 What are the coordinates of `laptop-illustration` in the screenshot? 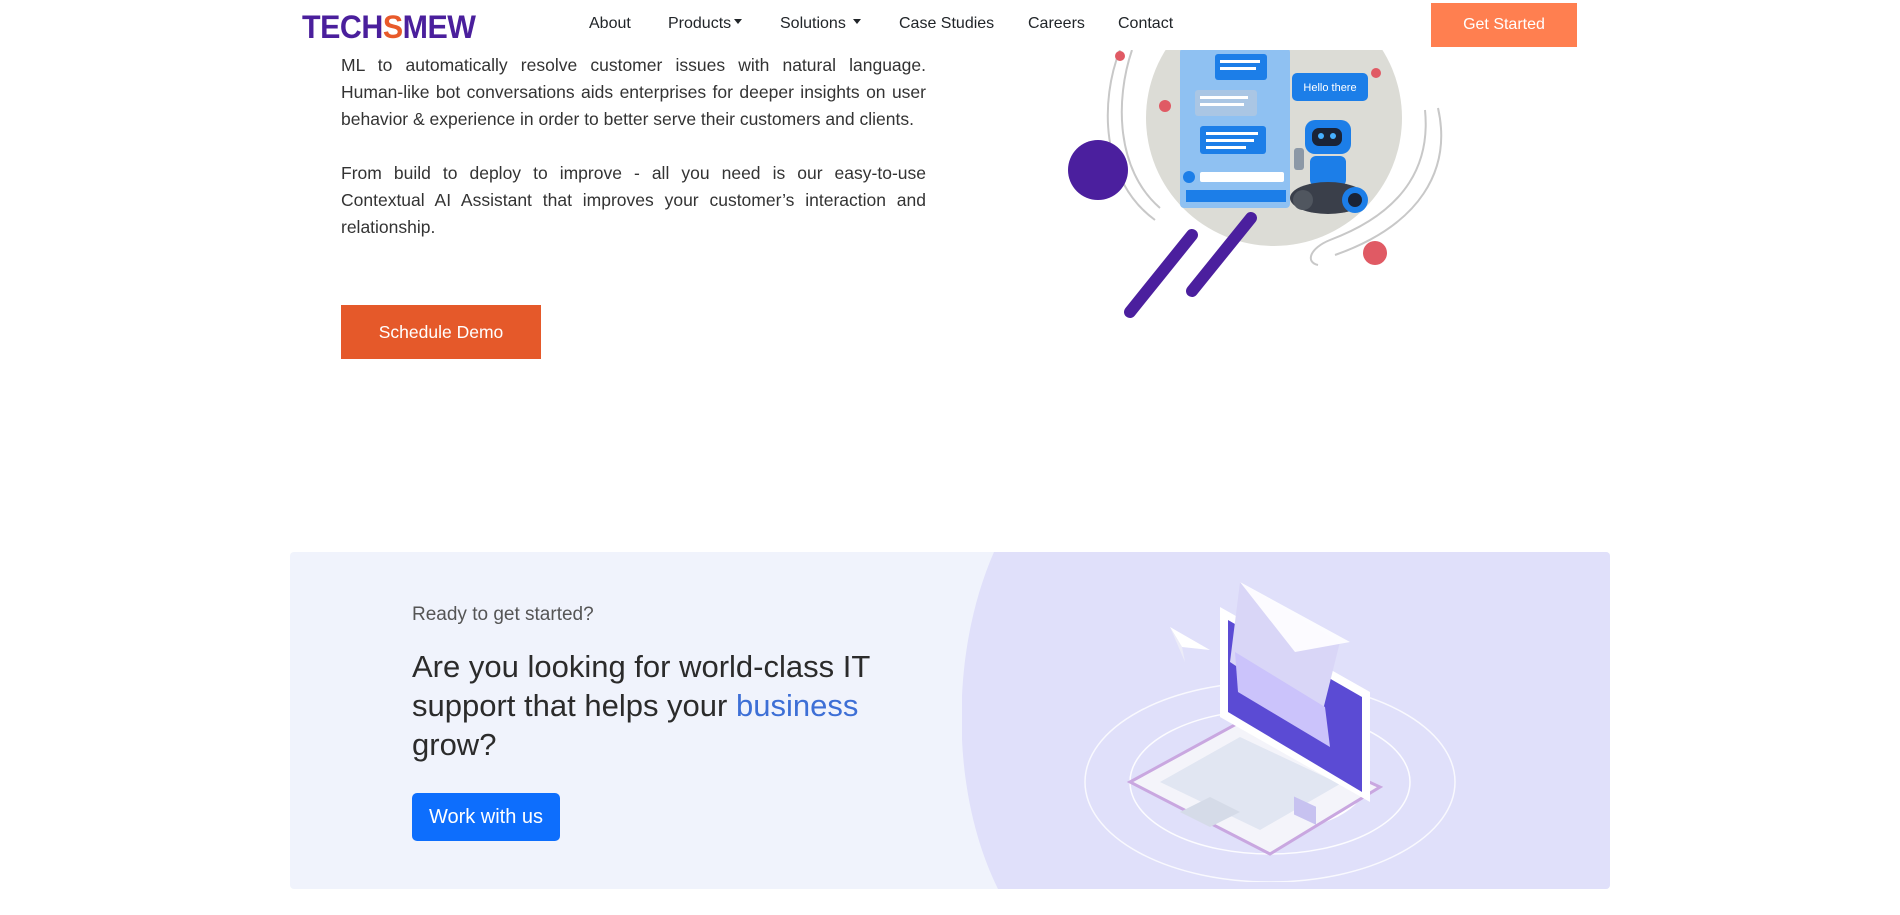 It's located at (1280, 727).